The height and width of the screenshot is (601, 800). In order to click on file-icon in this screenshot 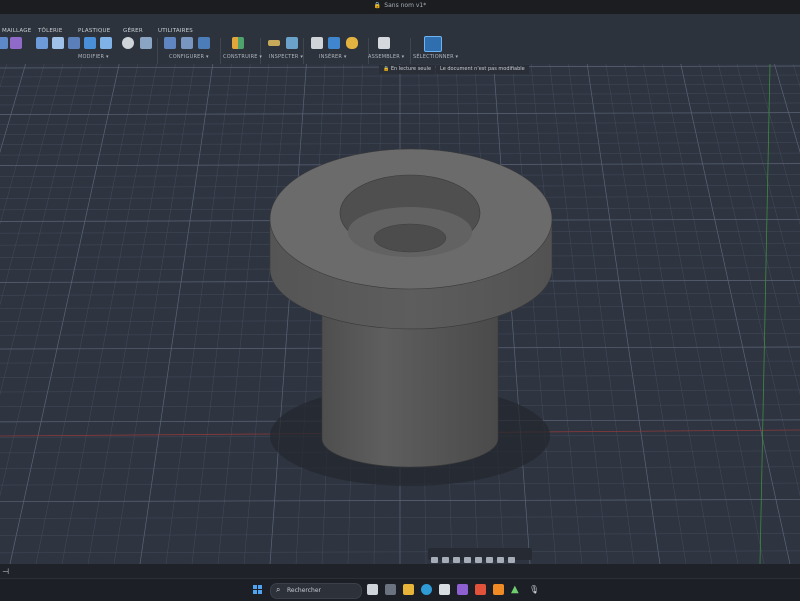, I will do `click(372, 589)`.